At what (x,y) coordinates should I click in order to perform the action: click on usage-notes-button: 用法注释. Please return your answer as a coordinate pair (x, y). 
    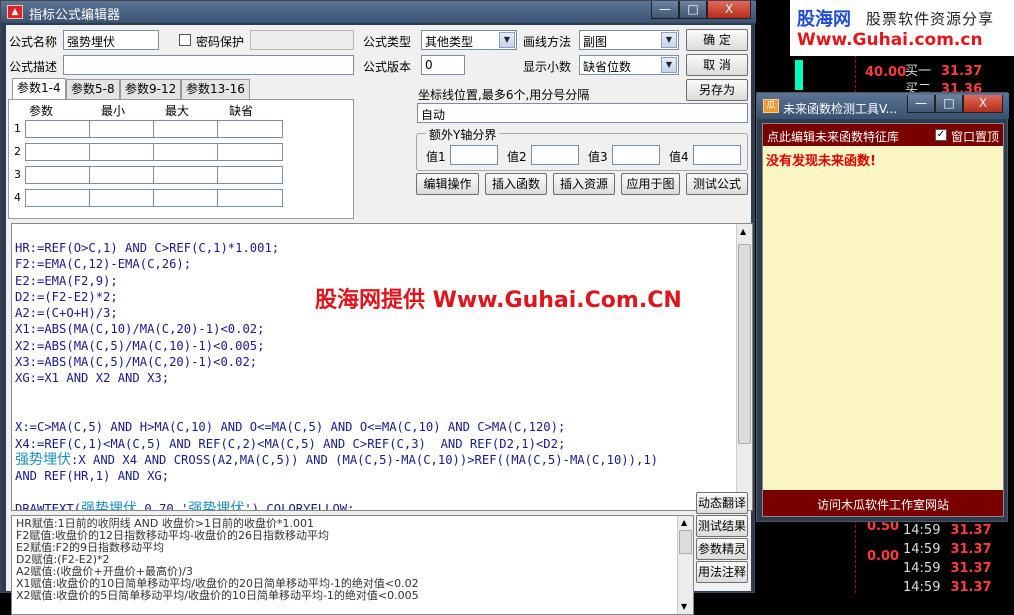
    Looking at the image, I should click on (722, 572).